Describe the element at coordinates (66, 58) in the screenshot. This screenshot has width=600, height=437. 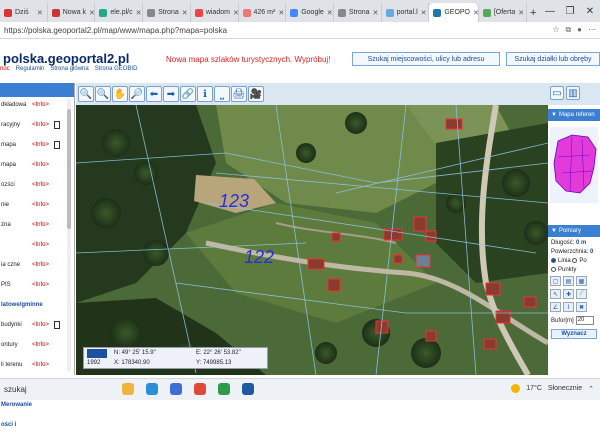
I see `site-logo: polska.geoportal2.pl` at that location.